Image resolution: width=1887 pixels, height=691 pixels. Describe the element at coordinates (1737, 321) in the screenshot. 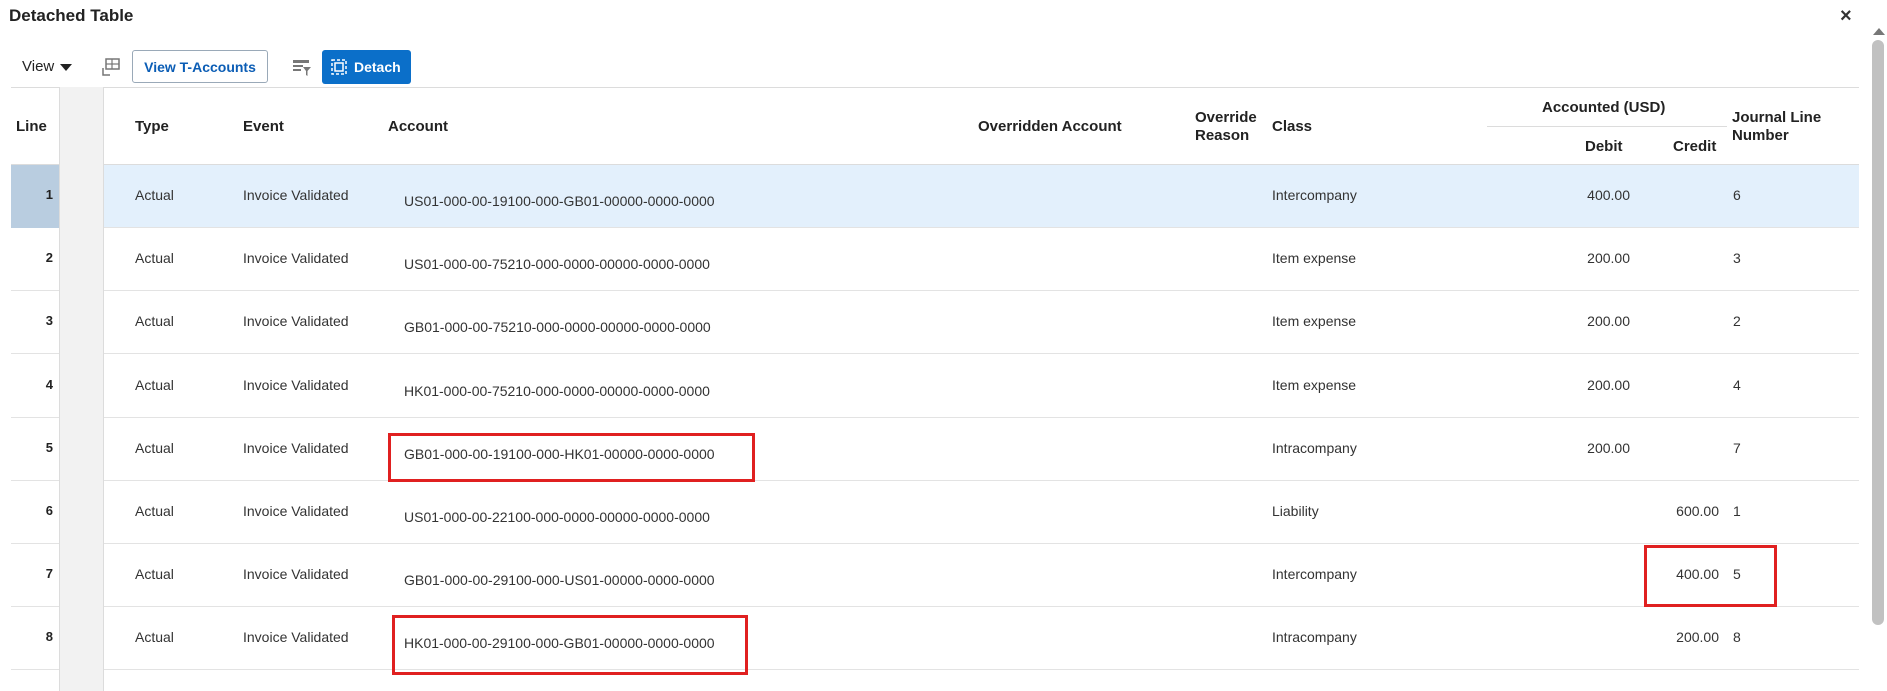

I see `journal-line-number-cell: 2` at that location.